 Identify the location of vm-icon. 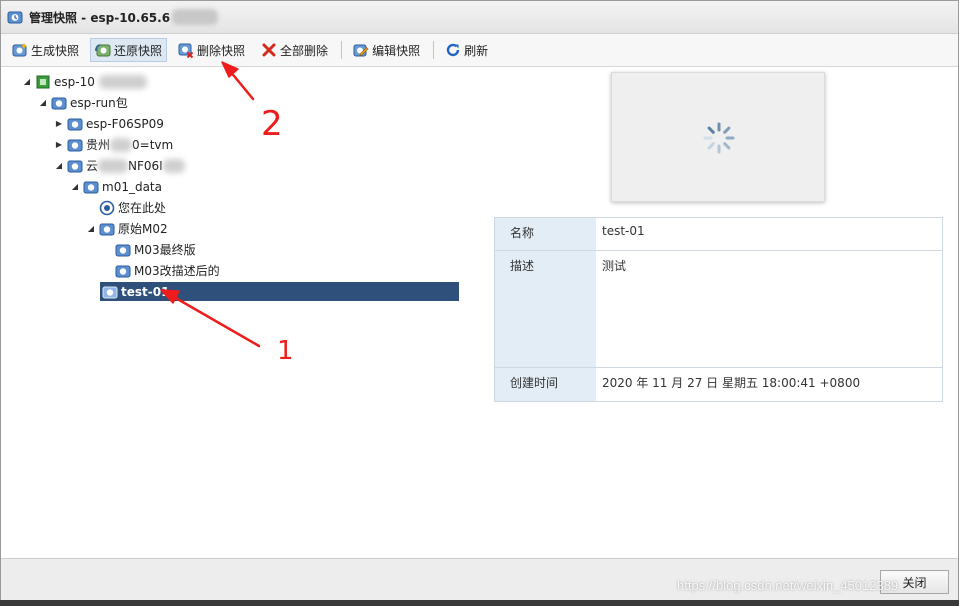
(43, 81).